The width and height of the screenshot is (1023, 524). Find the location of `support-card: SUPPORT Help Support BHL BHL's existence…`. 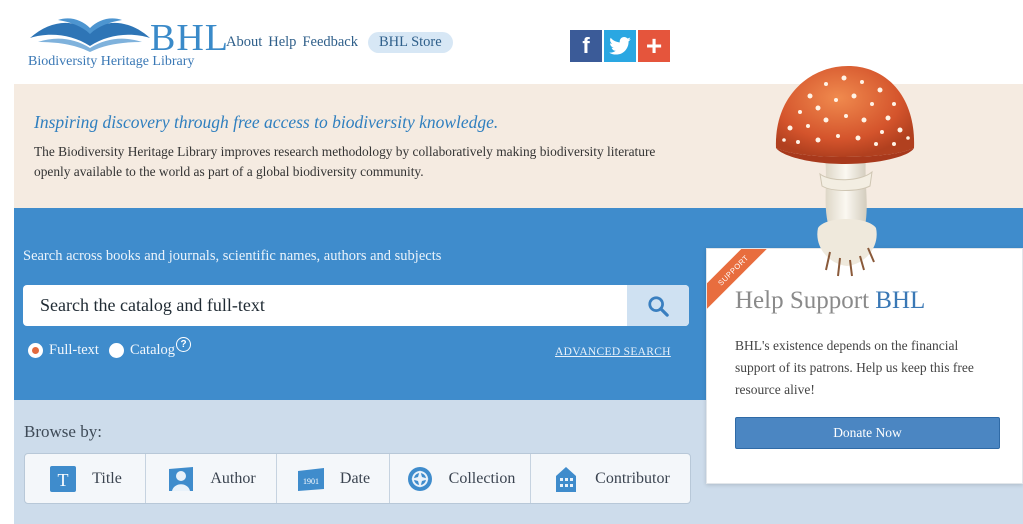

support-card: SUPPORT Help Support BHL BHL's existence… is located at coordinates (864, 366).